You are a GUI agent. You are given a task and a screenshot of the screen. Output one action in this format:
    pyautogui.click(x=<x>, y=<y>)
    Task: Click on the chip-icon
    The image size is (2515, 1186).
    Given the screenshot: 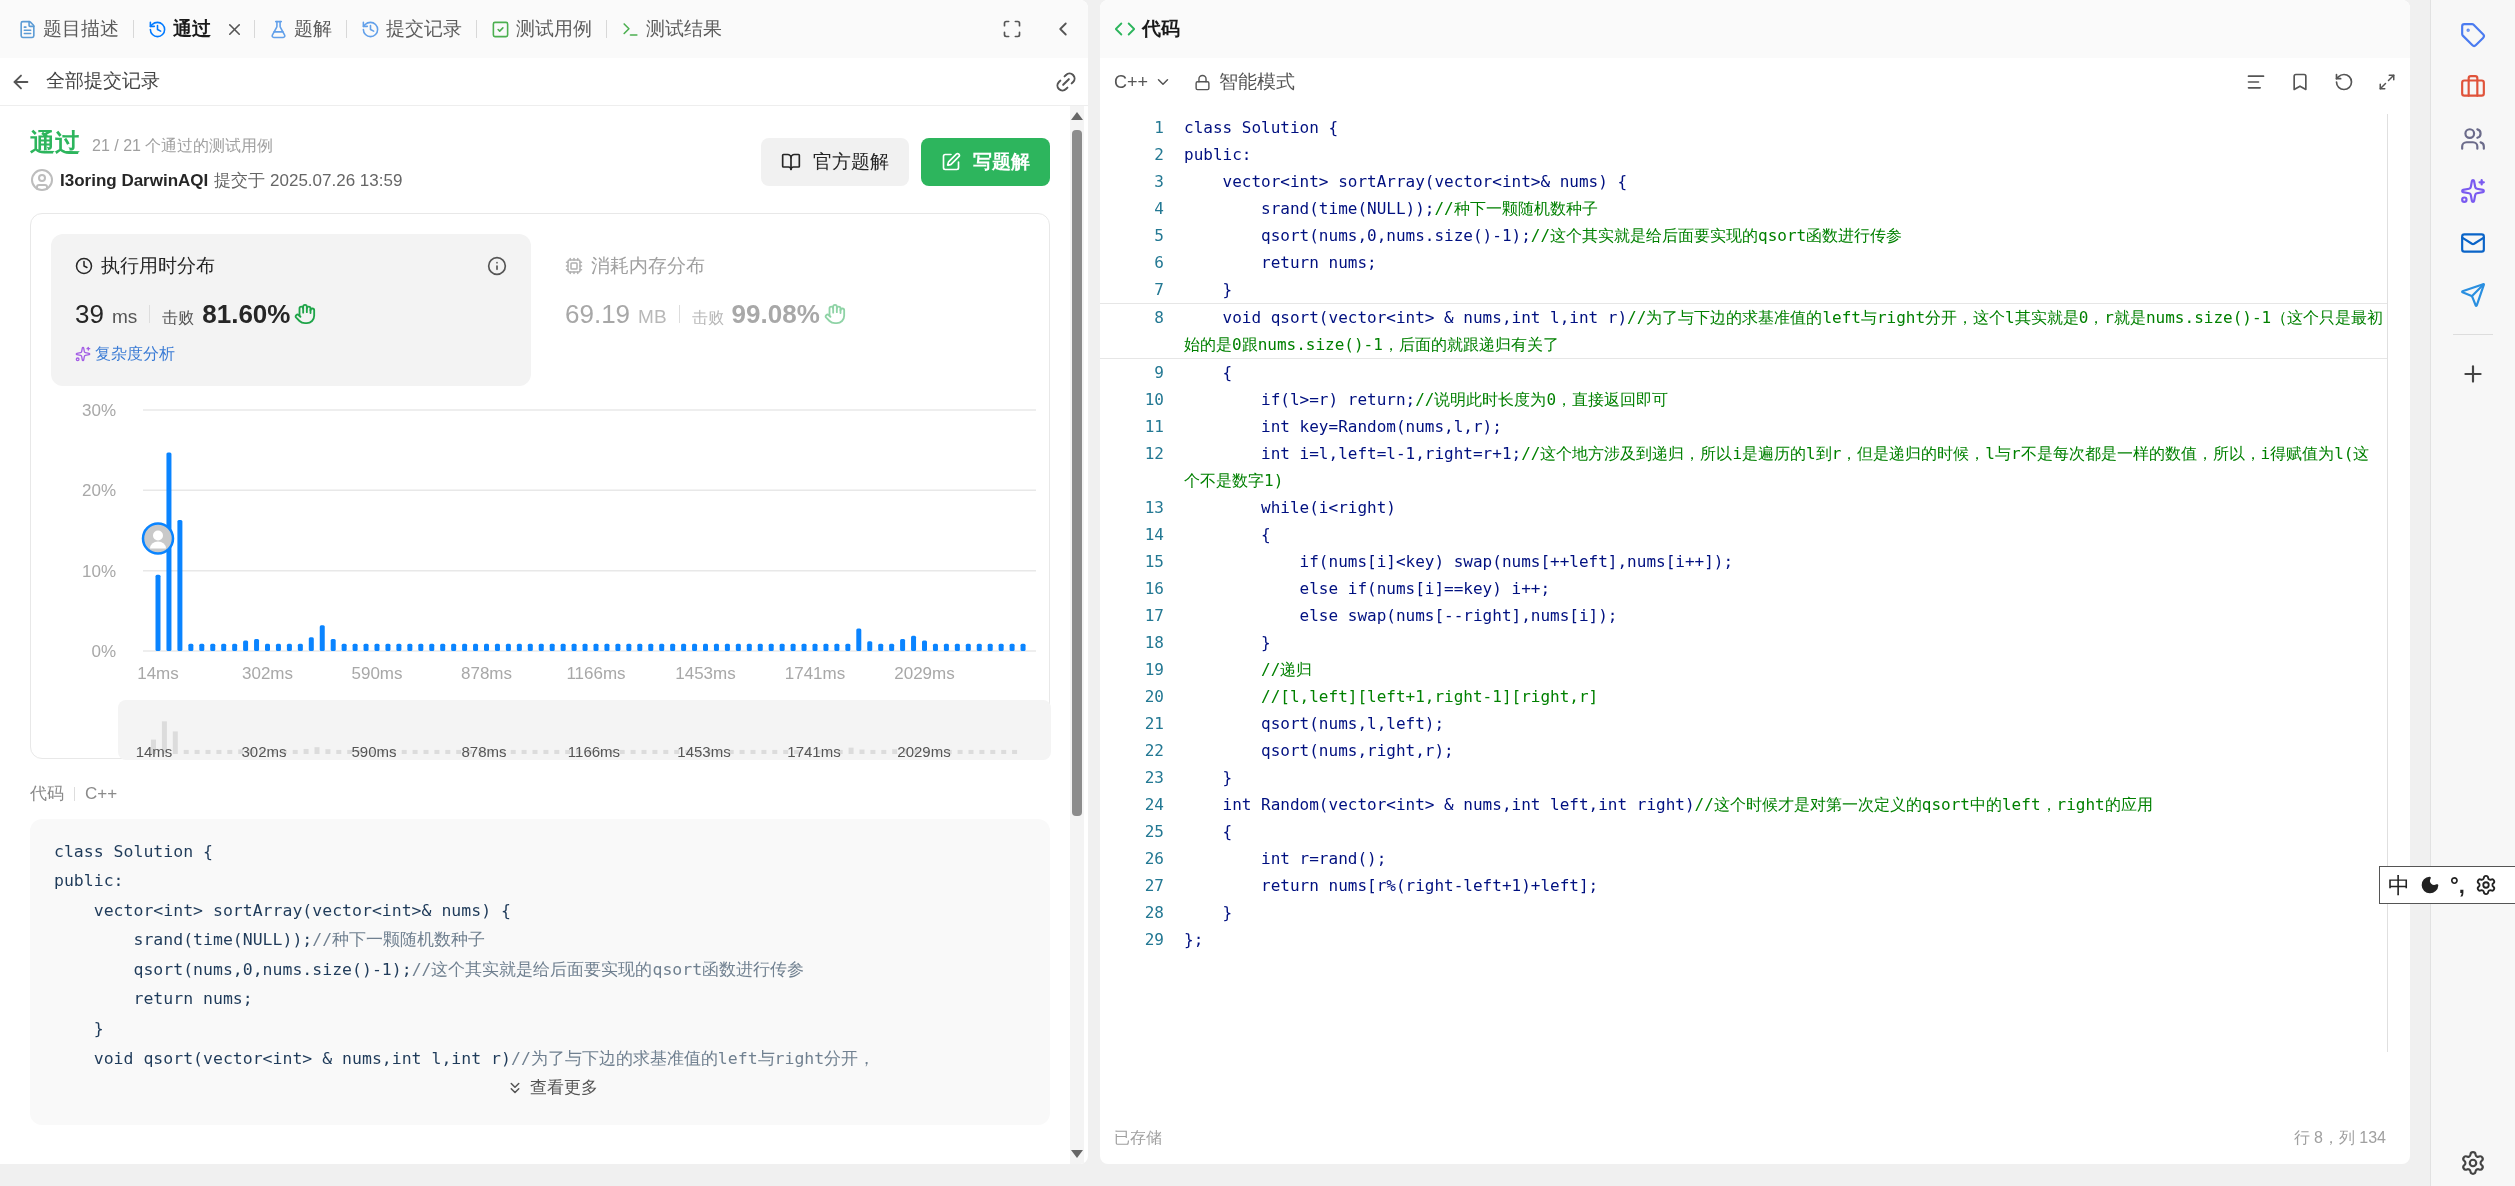 What is the action you would take?
    pyautogui.click(x=574, y=266)
    